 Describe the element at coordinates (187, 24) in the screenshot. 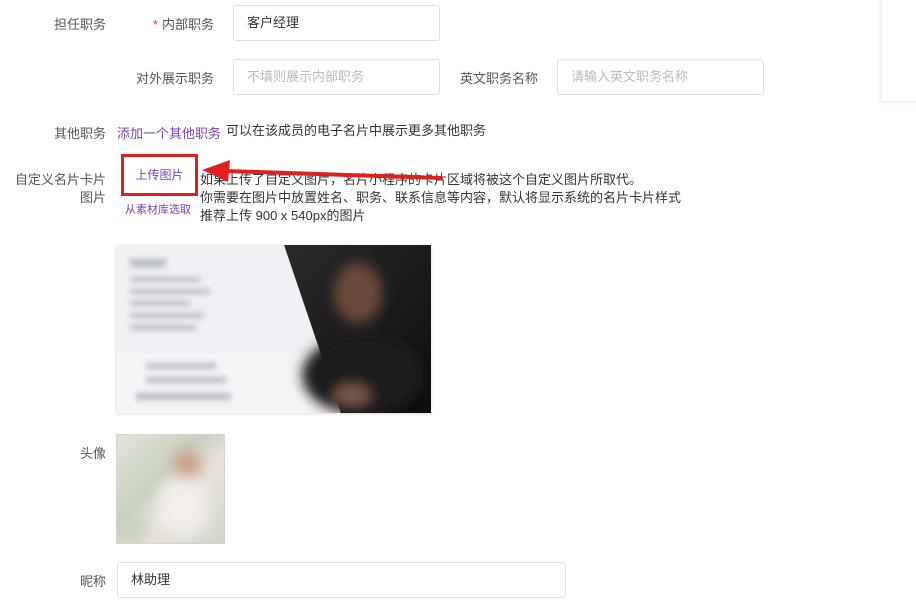

I see `internal-position-label-text: 内部职务` at that location.